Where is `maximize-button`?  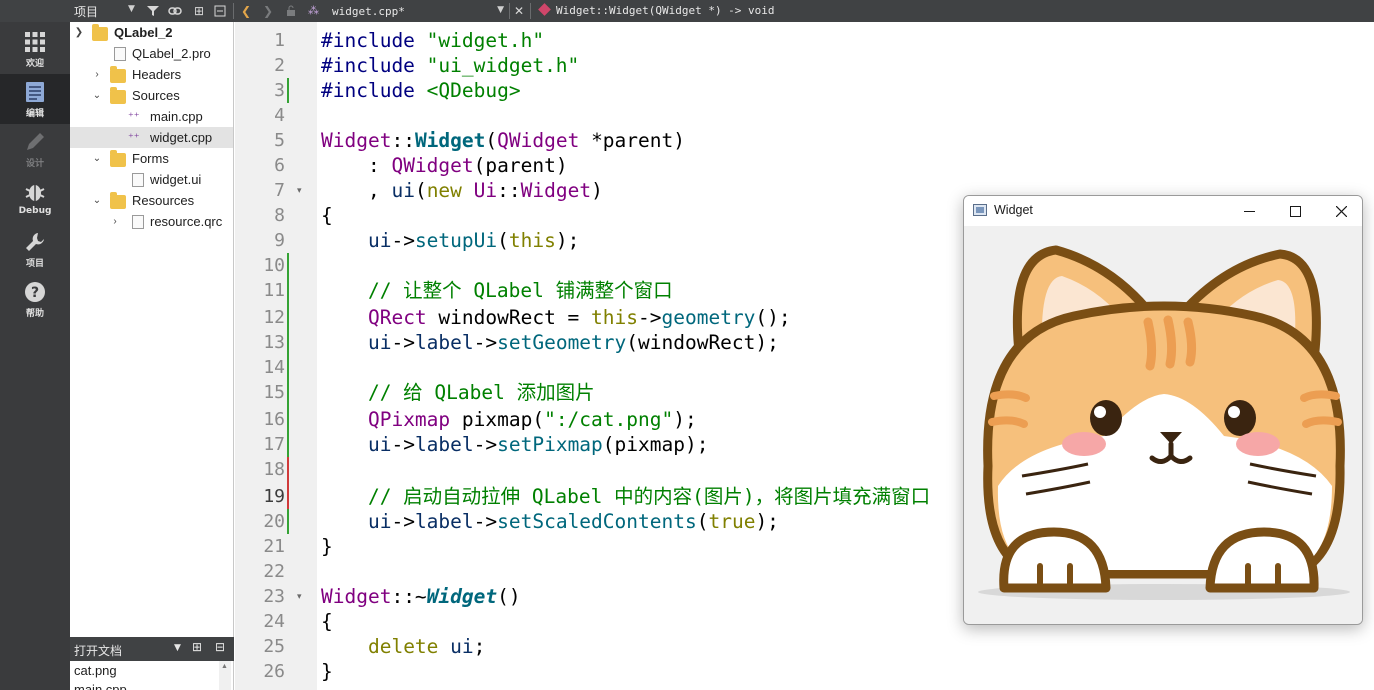
maximize-button is located at coordinates (1295, 211).